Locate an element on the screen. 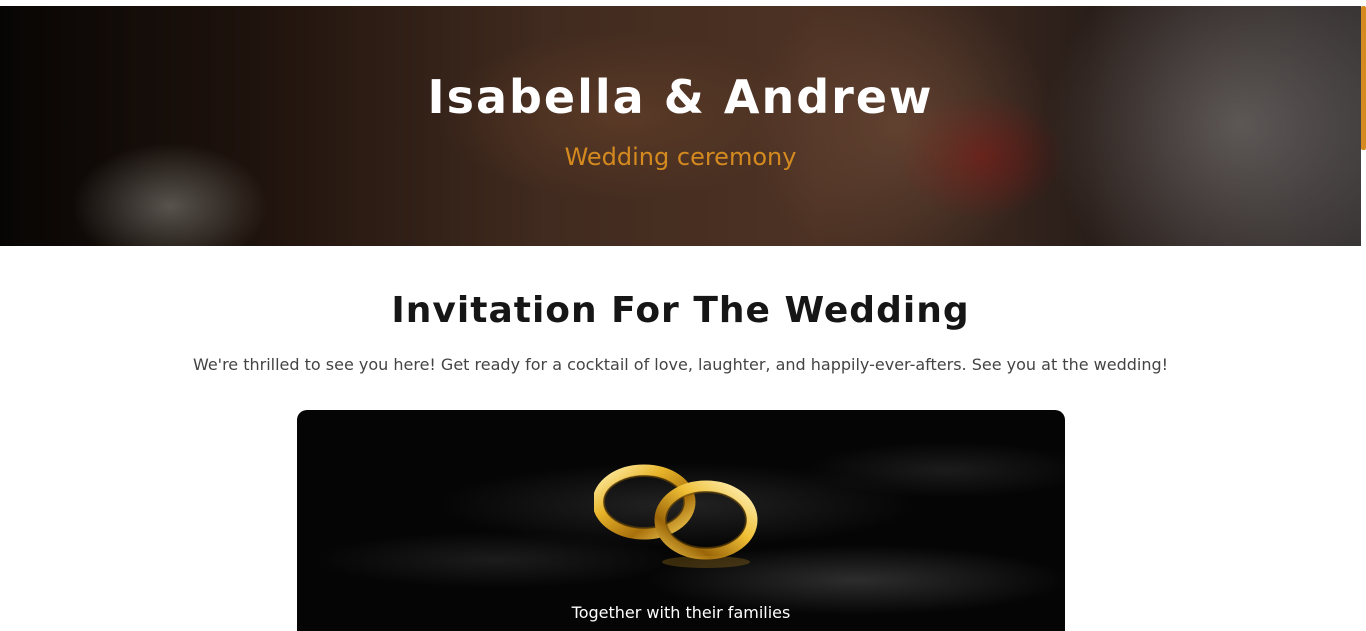  gold-rings-icon is located at coordinates (676, 516).